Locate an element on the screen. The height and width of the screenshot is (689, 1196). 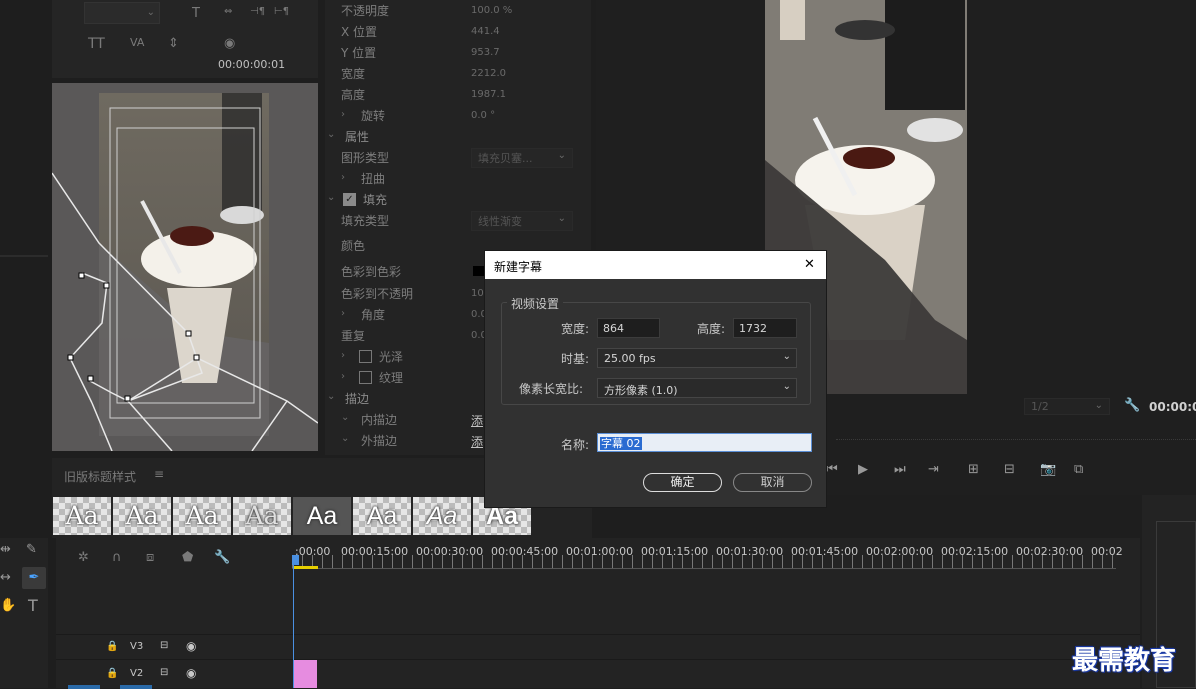
prop-angle-label: 角度 is located at coordinates (373, 315).